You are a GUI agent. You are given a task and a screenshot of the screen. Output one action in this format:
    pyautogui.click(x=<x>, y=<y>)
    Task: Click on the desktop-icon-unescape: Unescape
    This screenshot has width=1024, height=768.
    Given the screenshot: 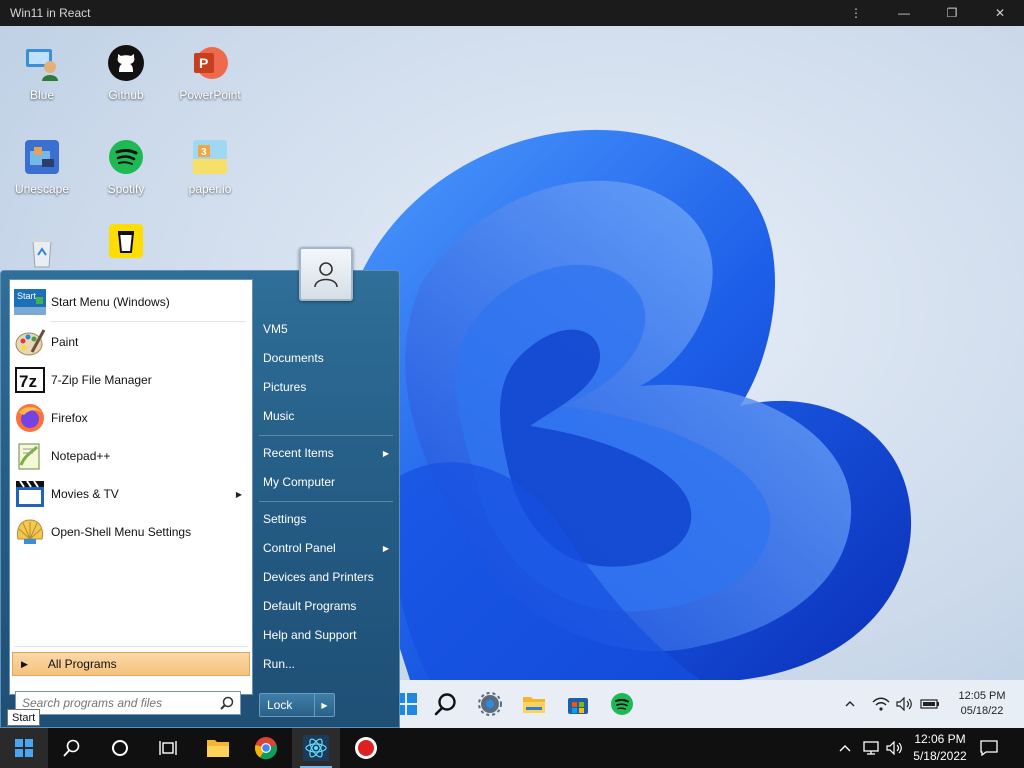 What is the action you would take?
    pyautogui.click(x=42, y=167)
    